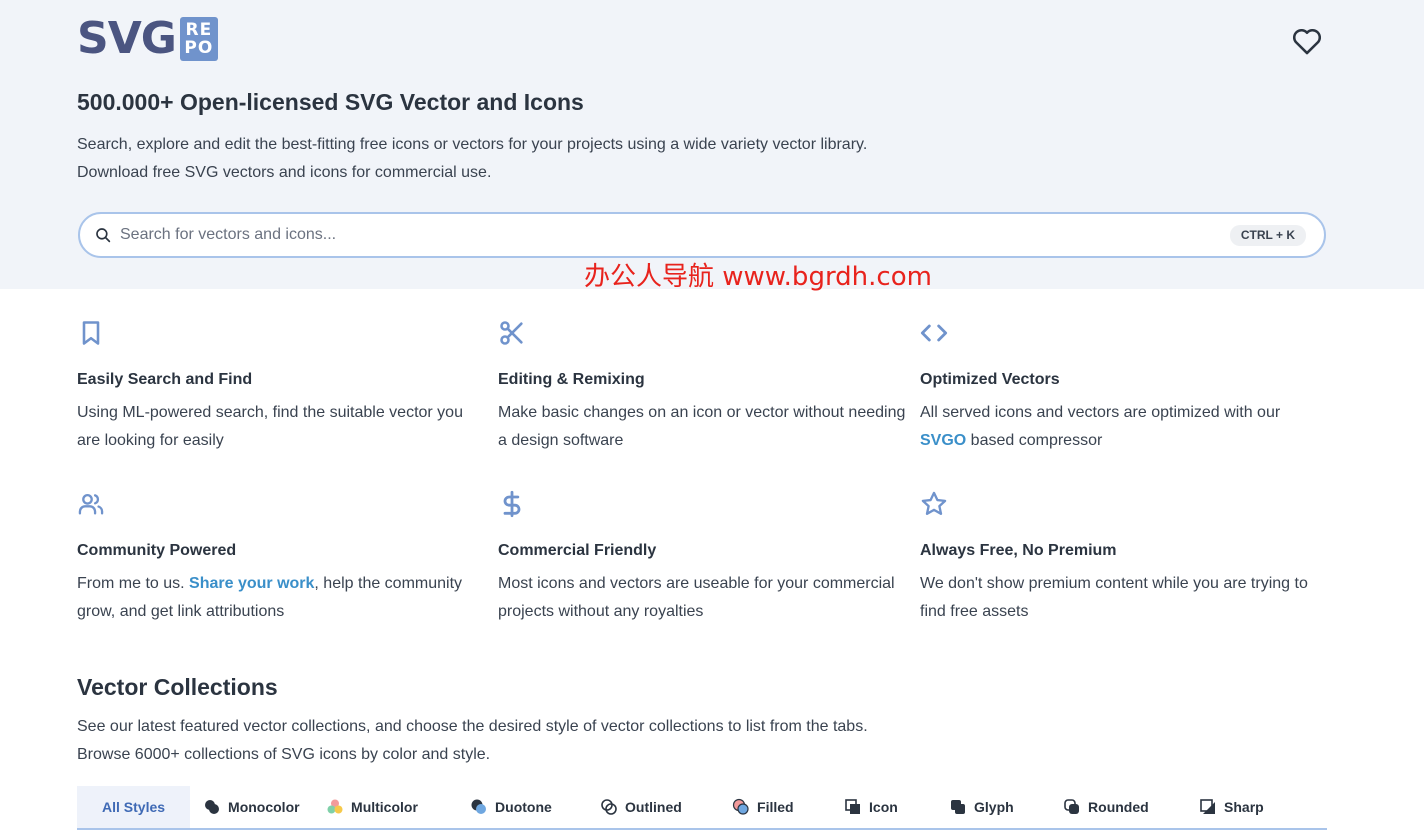  I want to click on logo-badge: RE PO, so click(198, 39).